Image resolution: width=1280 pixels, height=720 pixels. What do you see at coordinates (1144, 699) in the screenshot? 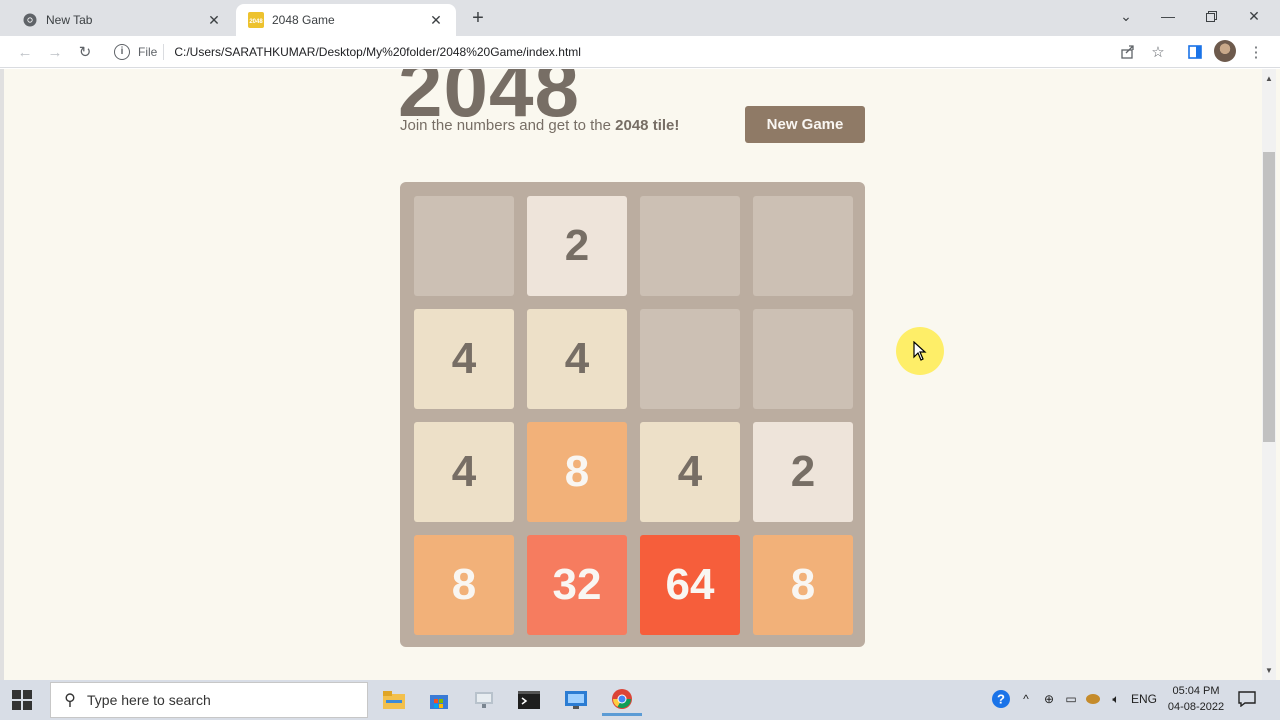
I see `language-indicator: ENG` at bounding box center [1144, 699].